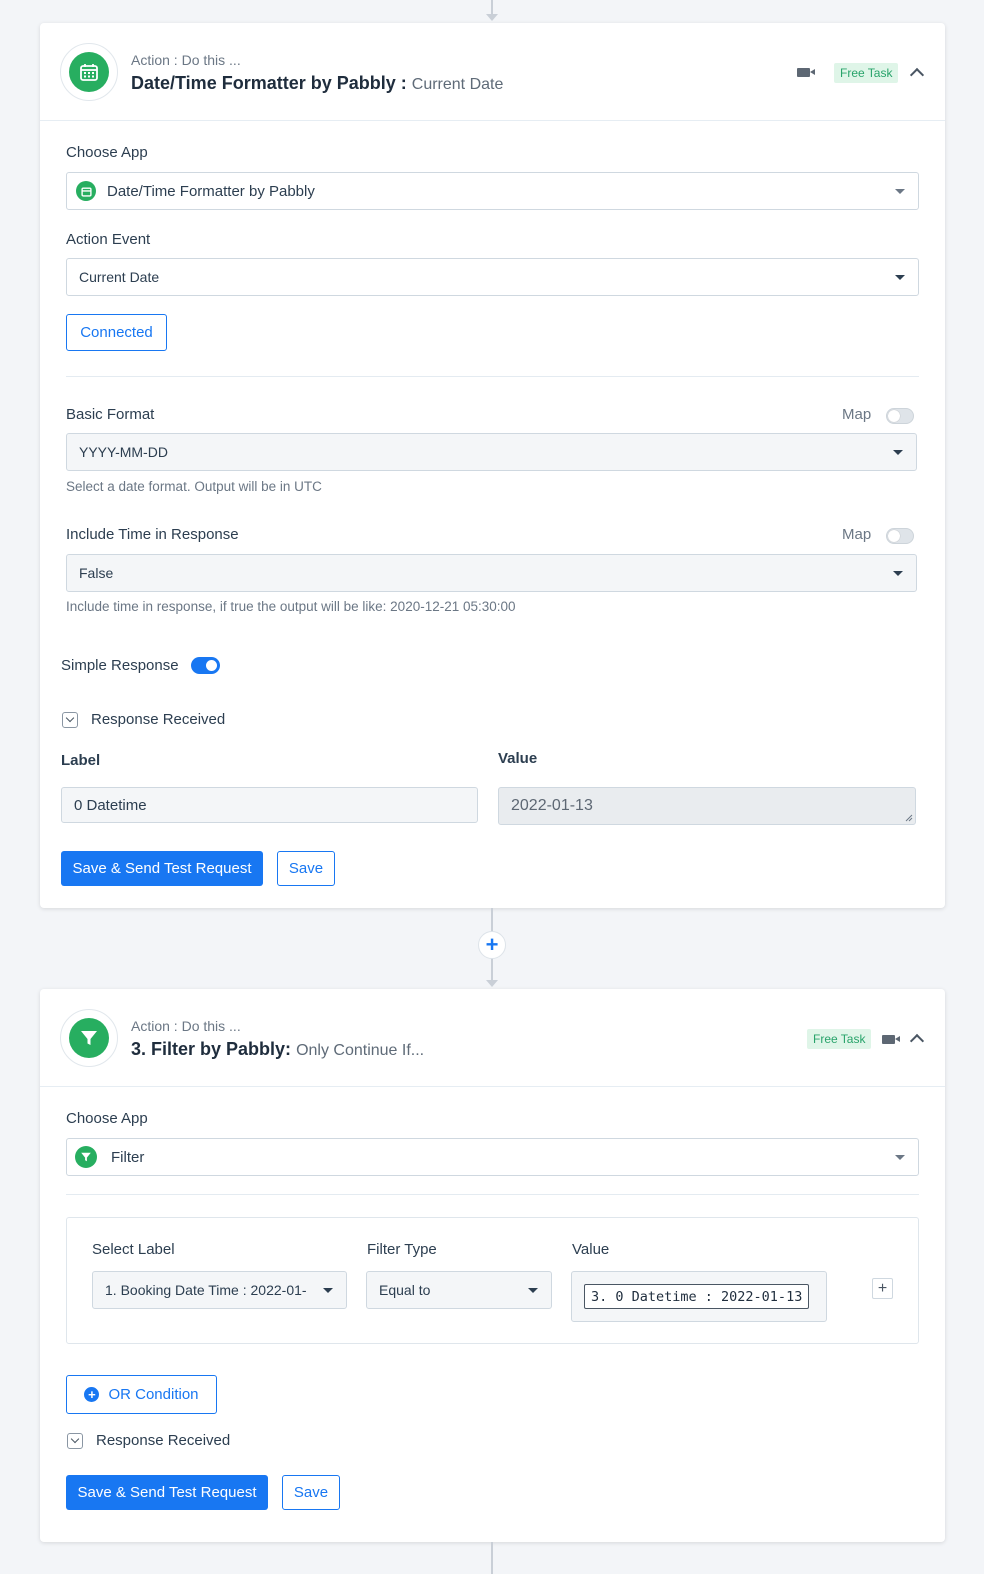 This screenshot has width=984, height=1574. Describe the element at coordinates (492, 191) in the screenshot. I see `choose-app-select: Date/Time Formatter by Pabbly` at that location.